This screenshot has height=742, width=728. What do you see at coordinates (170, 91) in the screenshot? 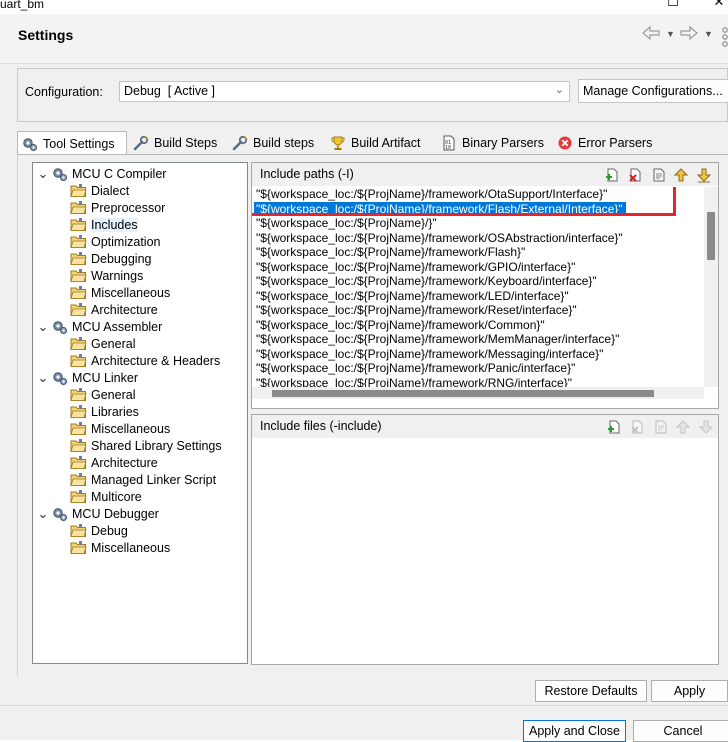
I see `configuration-value: Debug [ Active ]` at bounding box center [170, 91].